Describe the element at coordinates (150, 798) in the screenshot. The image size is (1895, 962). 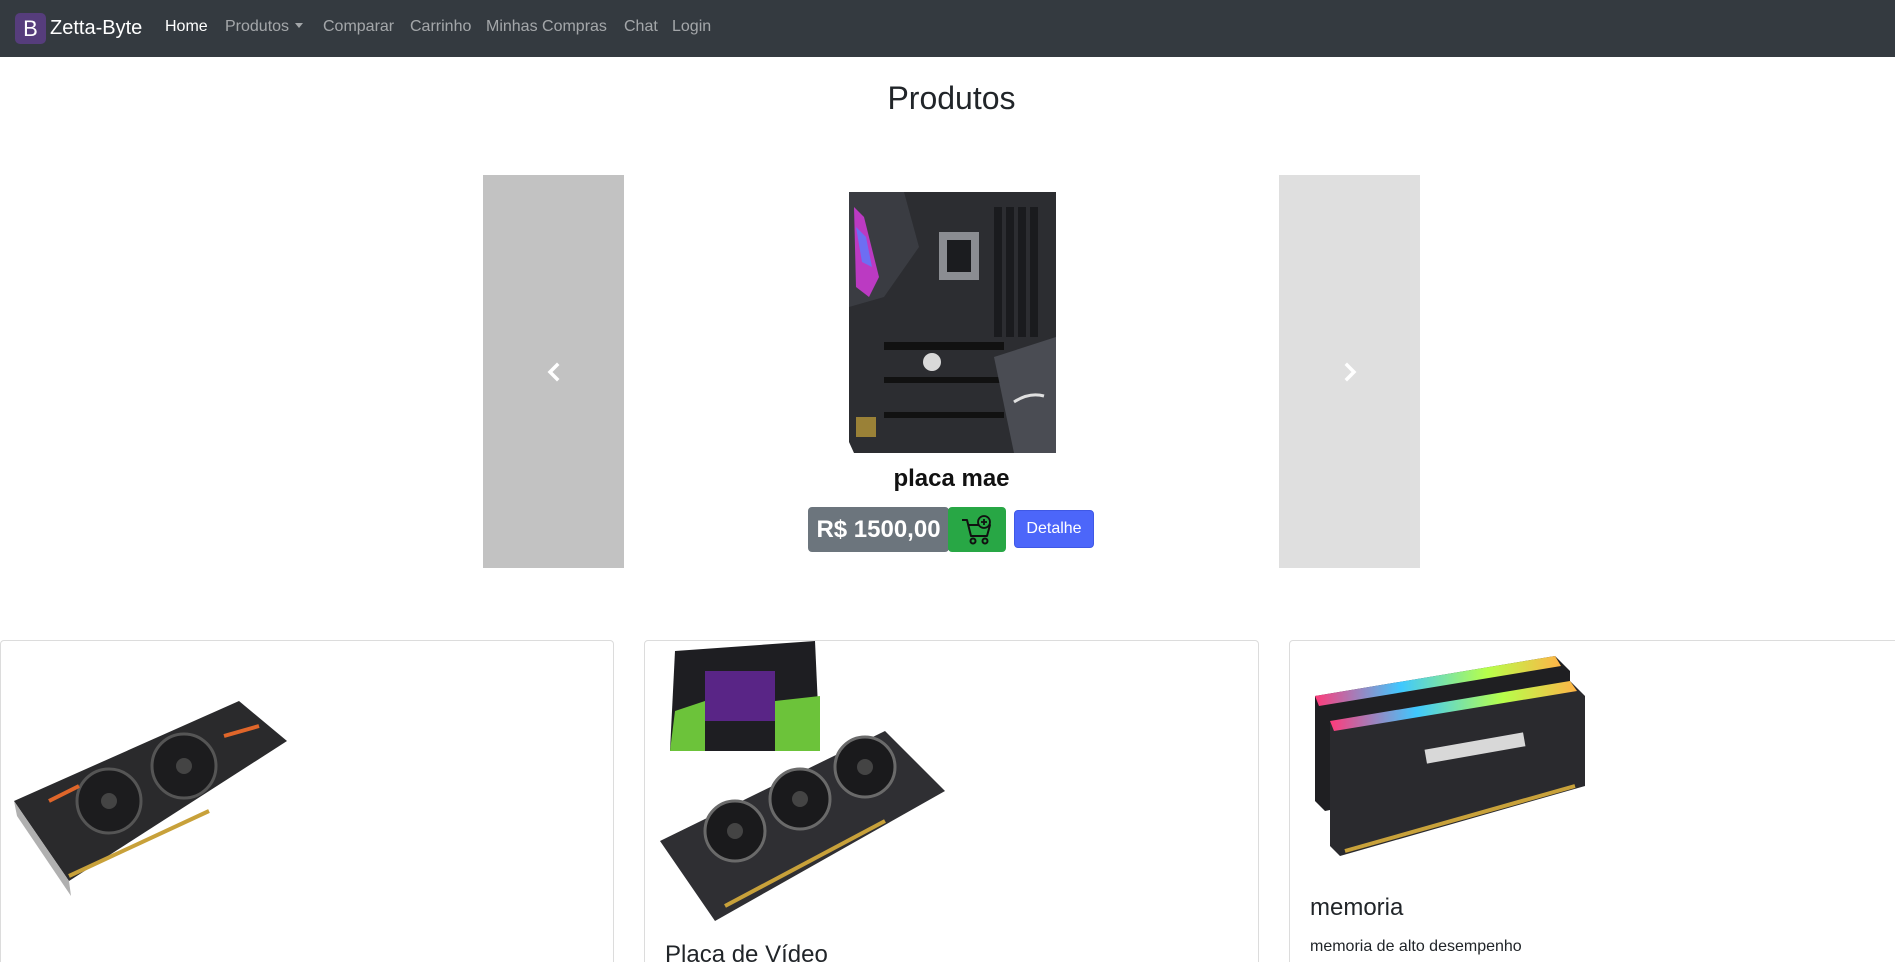
I see `graphics-card-image` at that location.